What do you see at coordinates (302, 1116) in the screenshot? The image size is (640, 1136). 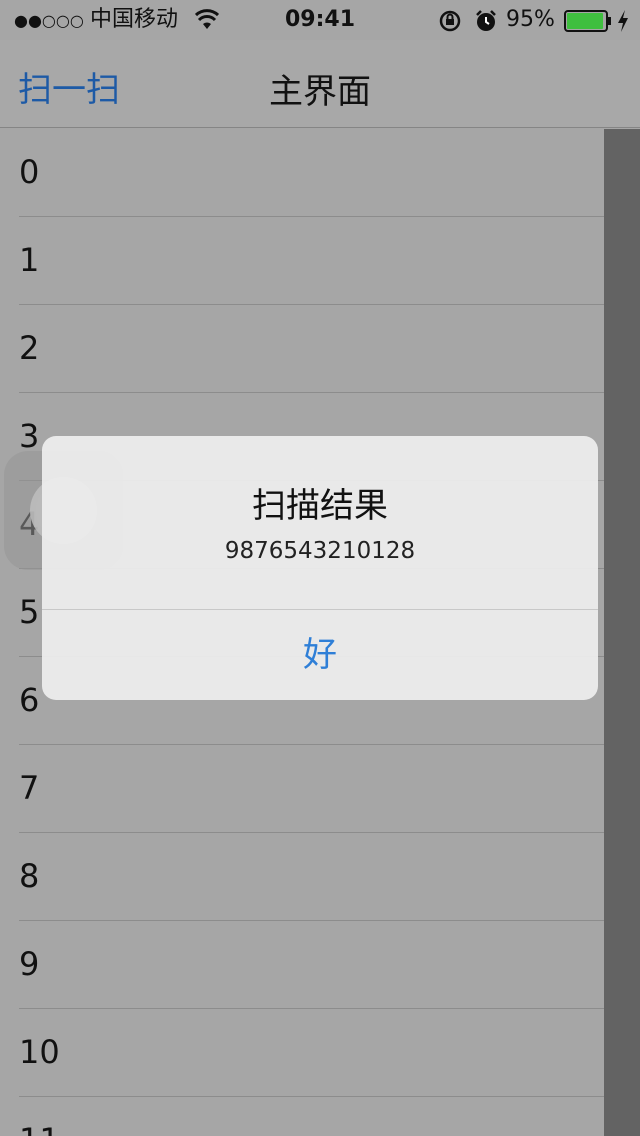 I see `list-item: 11` at bounding box center [302, 1116].